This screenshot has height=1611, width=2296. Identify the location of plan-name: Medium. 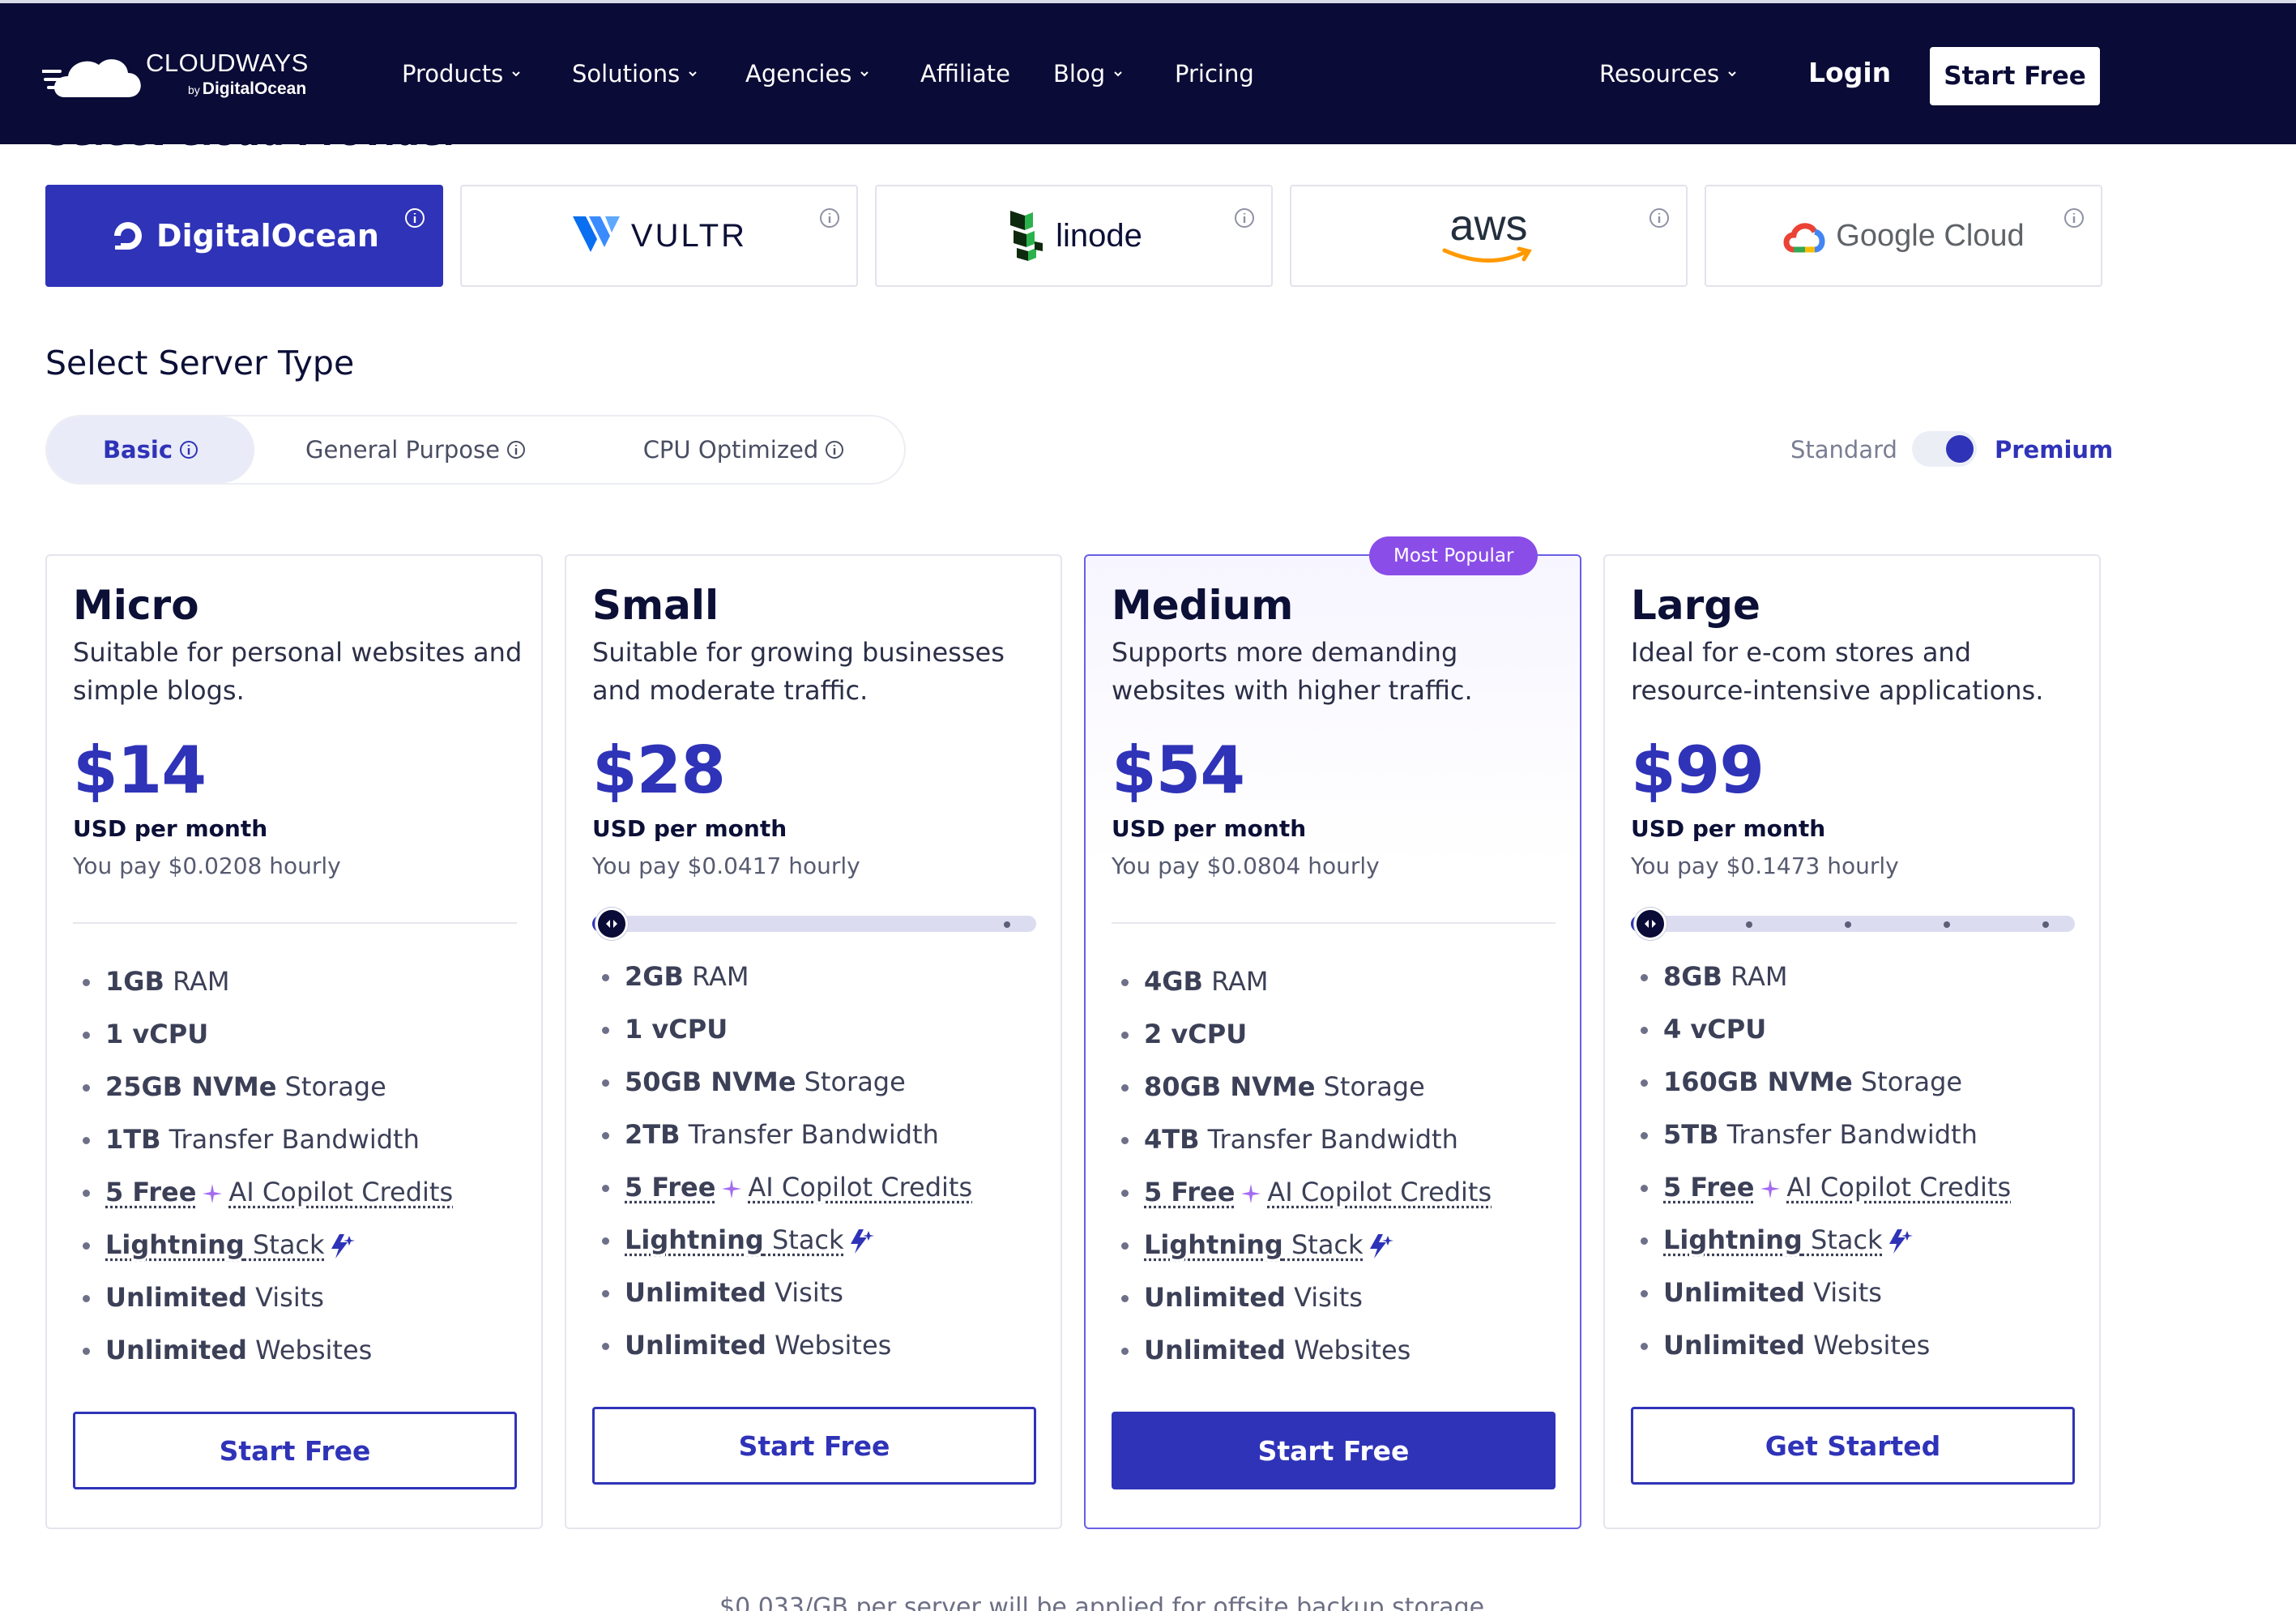
(1203, 605).